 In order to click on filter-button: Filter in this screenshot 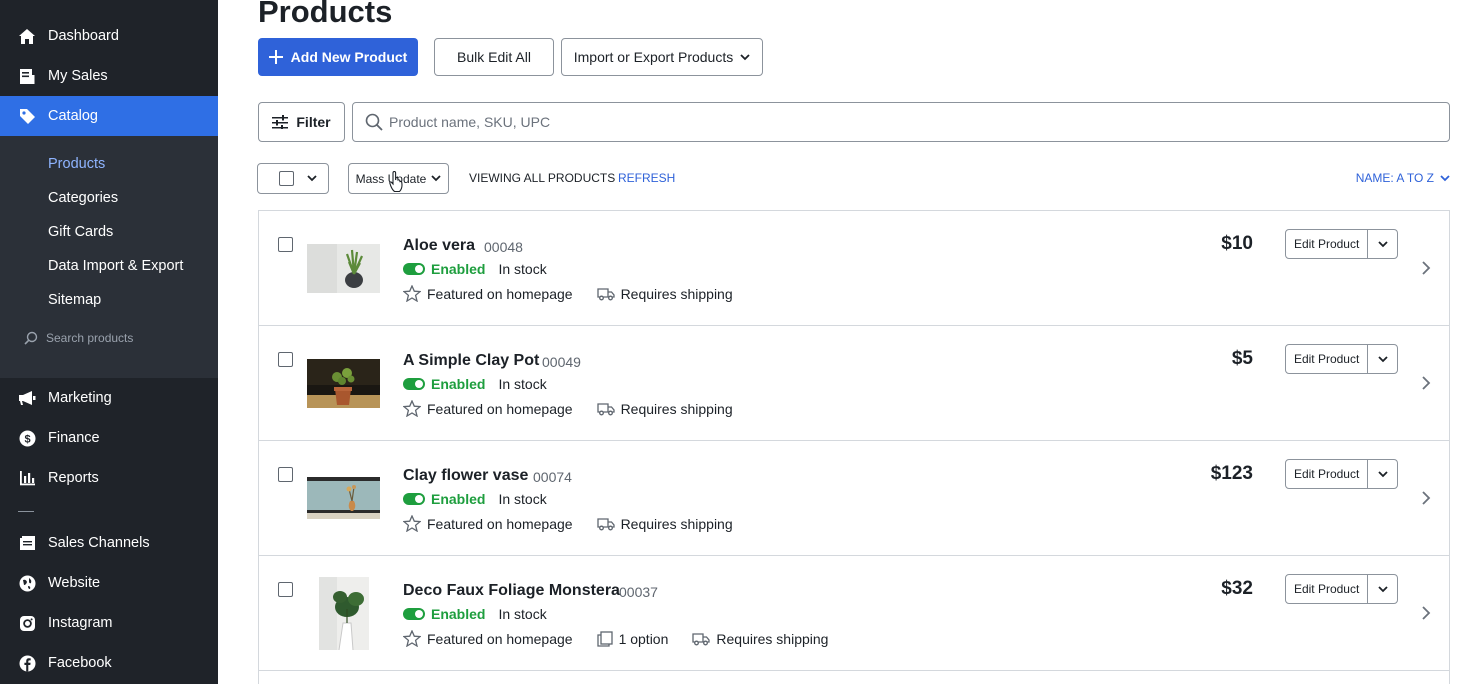, I will do `click(301, 122)`.